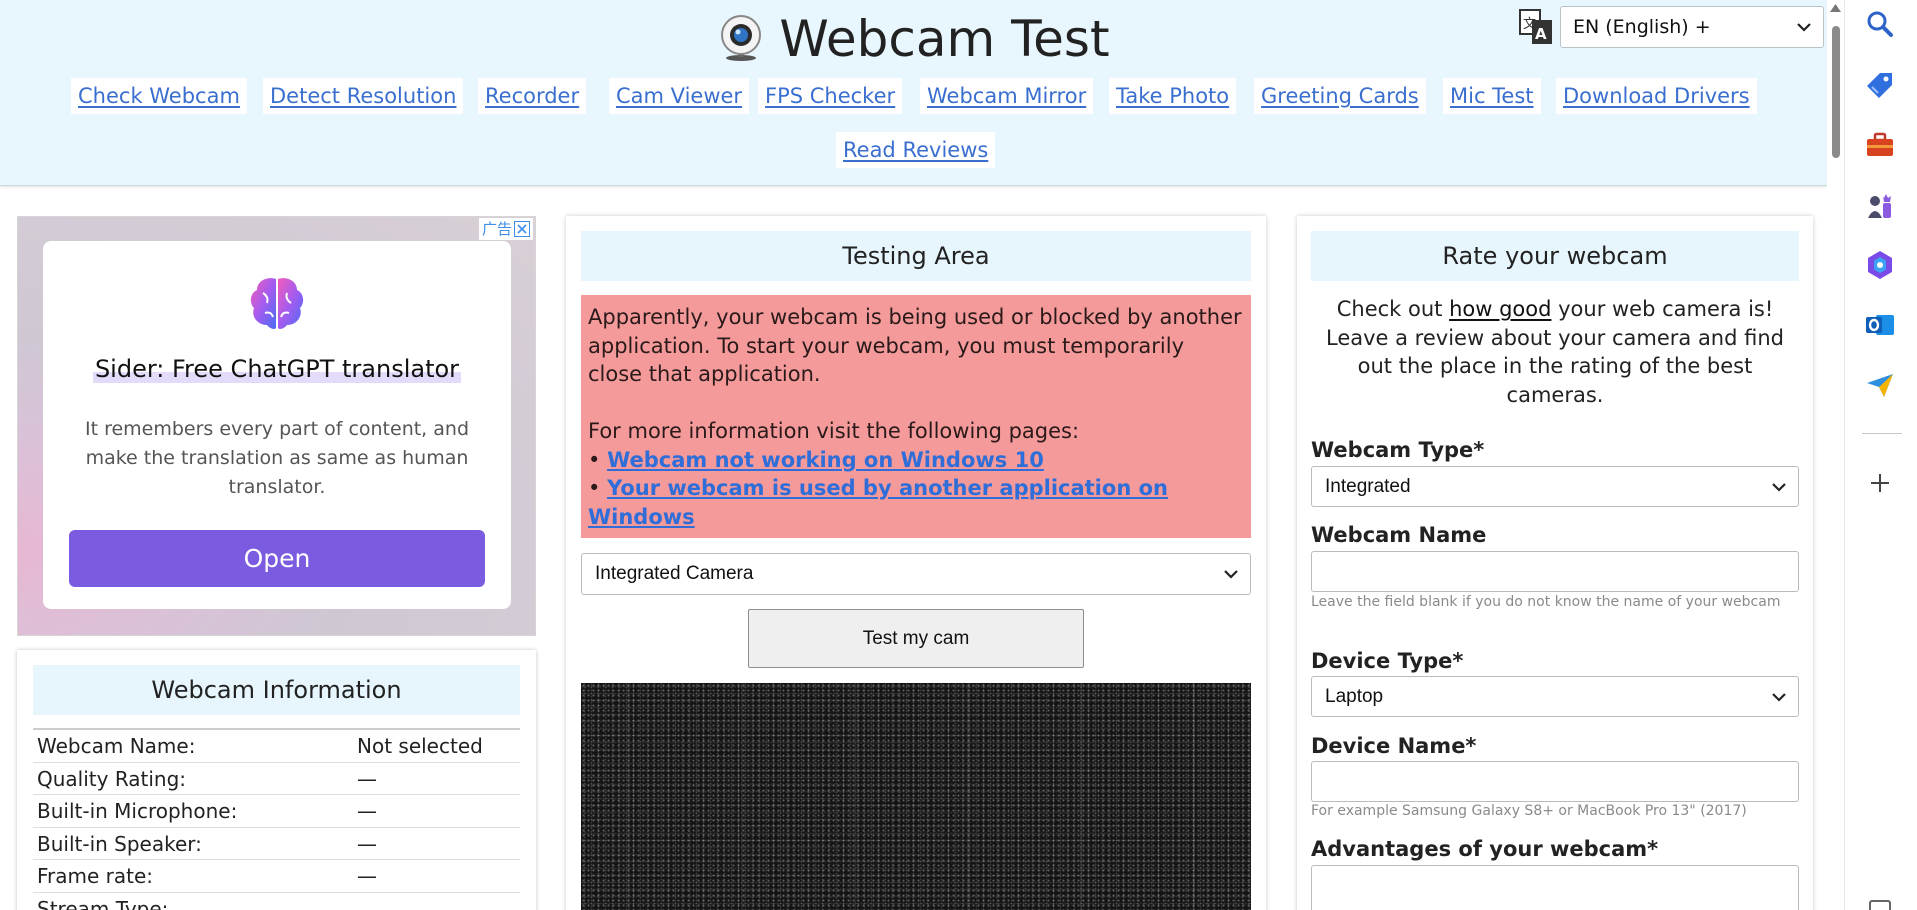  I want to click on nav-detect-resolution: Detect Resolution, so click(363, 96).